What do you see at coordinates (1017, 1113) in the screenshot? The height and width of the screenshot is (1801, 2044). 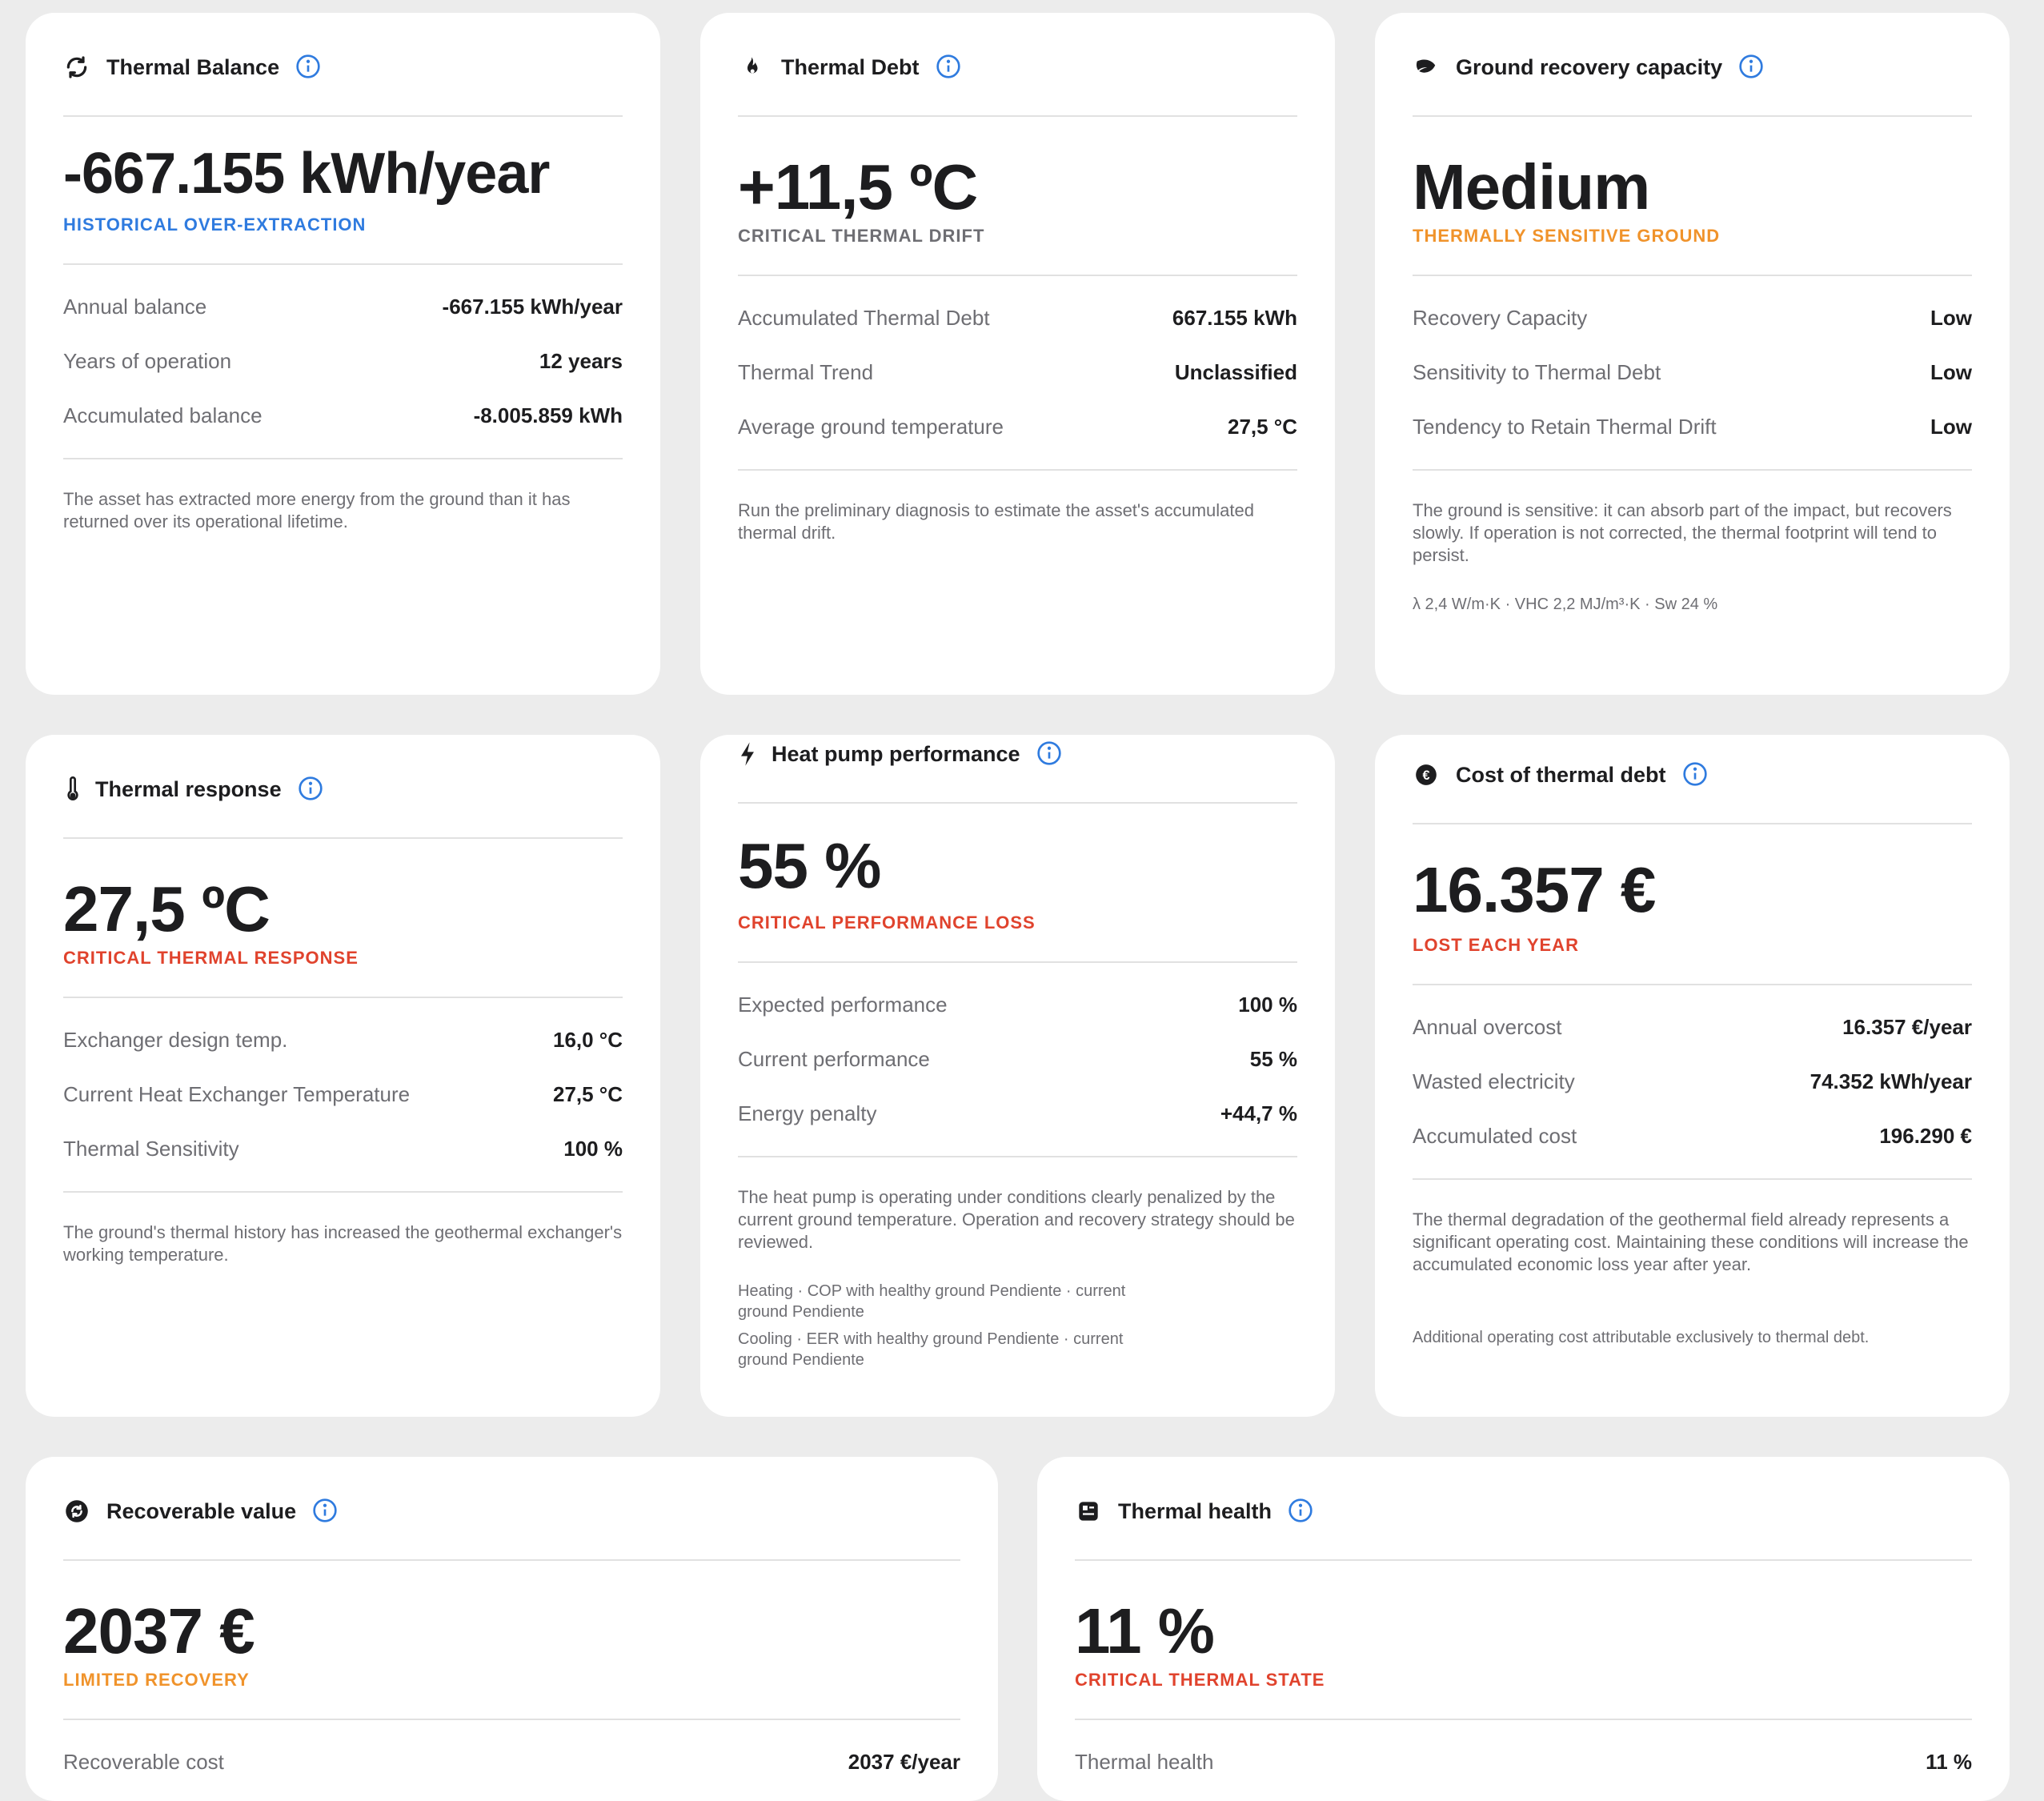 I see `metric-row: Energy penalty +44,7 %` at bounding box center [1017, 1113].